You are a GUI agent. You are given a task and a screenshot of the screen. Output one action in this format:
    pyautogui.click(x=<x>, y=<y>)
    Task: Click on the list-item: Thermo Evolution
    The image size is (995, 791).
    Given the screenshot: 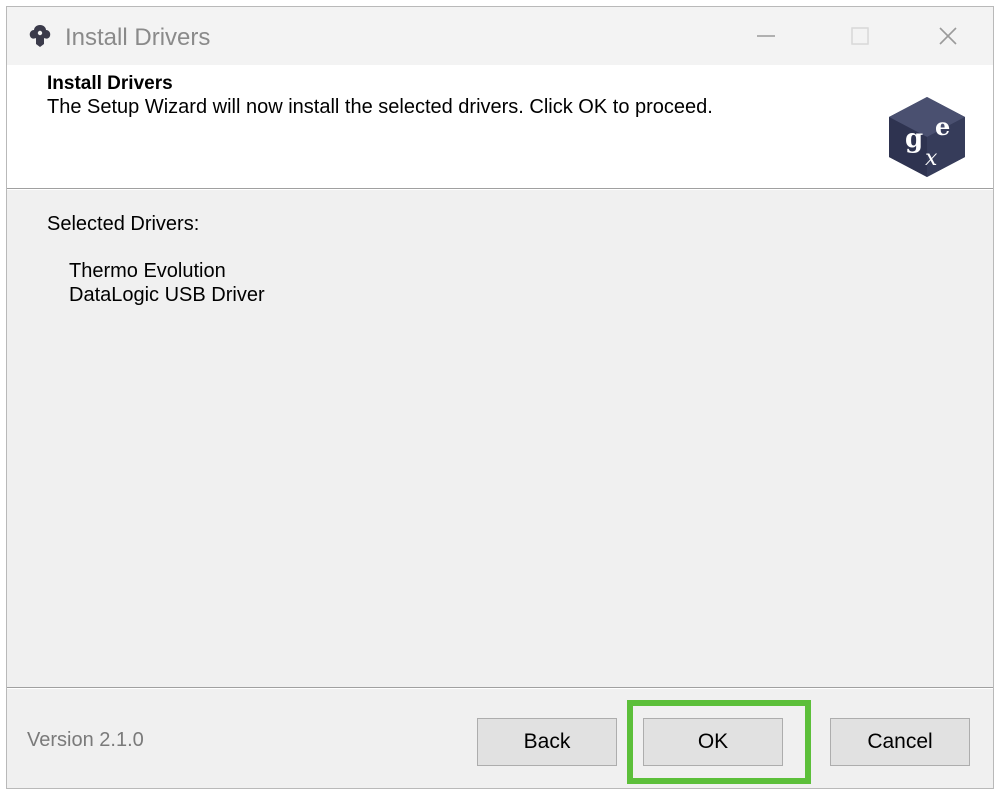 What is the action you would take?
    pyautogui.click(x=147, y=271)
    